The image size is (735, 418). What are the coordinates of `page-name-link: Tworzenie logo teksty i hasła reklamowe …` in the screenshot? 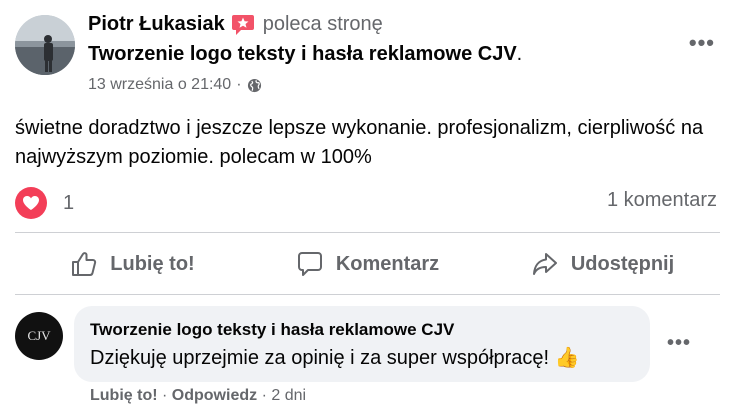 It's located at (302, 54).